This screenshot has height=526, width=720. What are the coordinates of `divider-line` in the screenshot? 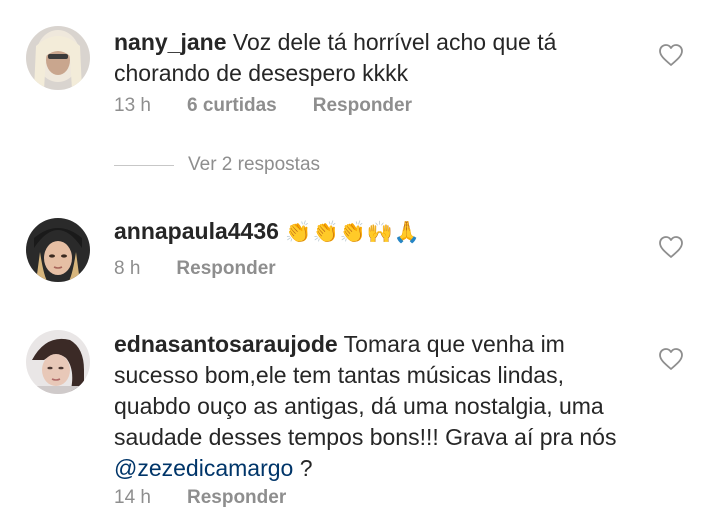 It's located at (144, 165).